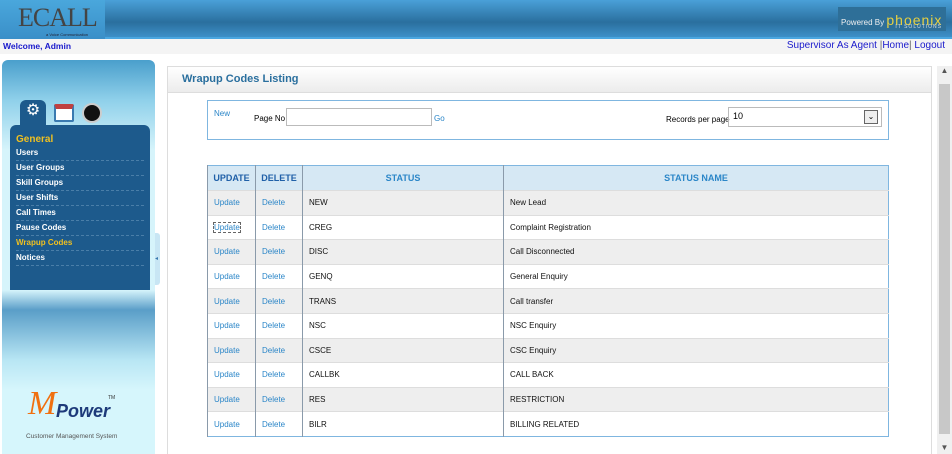 This screenshot has height=454, width=952. I want to click on scroll-up-arrow-icon: ▲, so click(944, 70).